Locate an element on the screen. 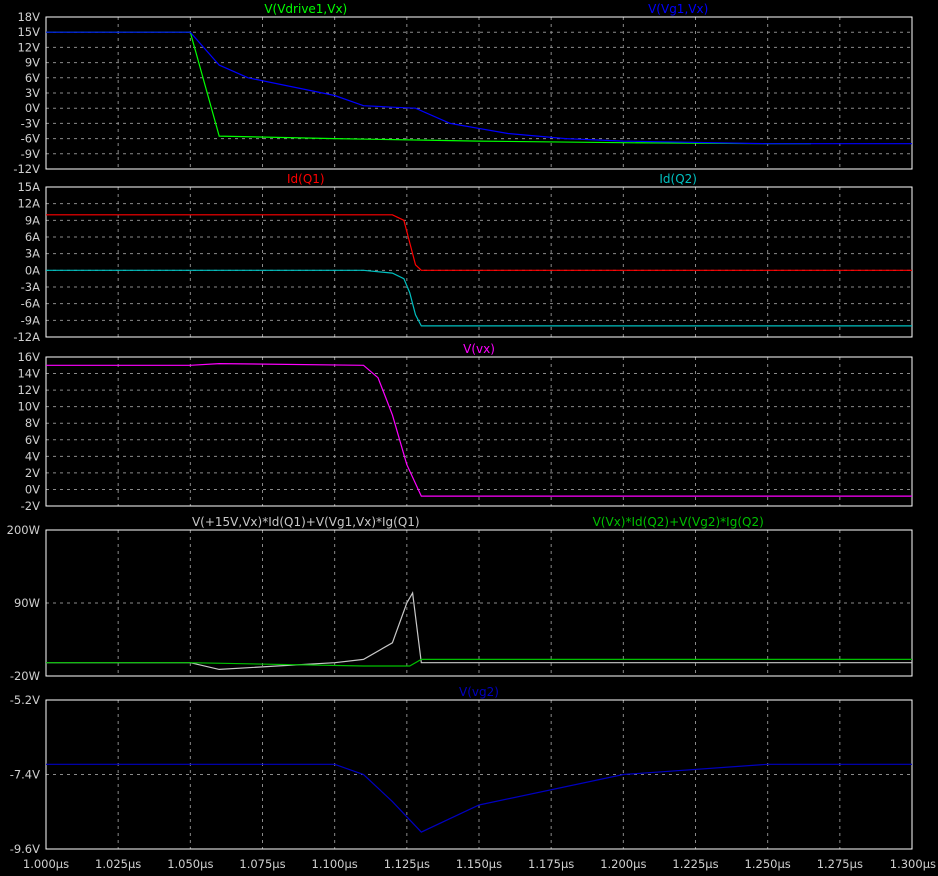 Image resolution: width=938 pixels, height=876 pixels. x-tick-label: 1.075µs is located at coordinates (262, 864).